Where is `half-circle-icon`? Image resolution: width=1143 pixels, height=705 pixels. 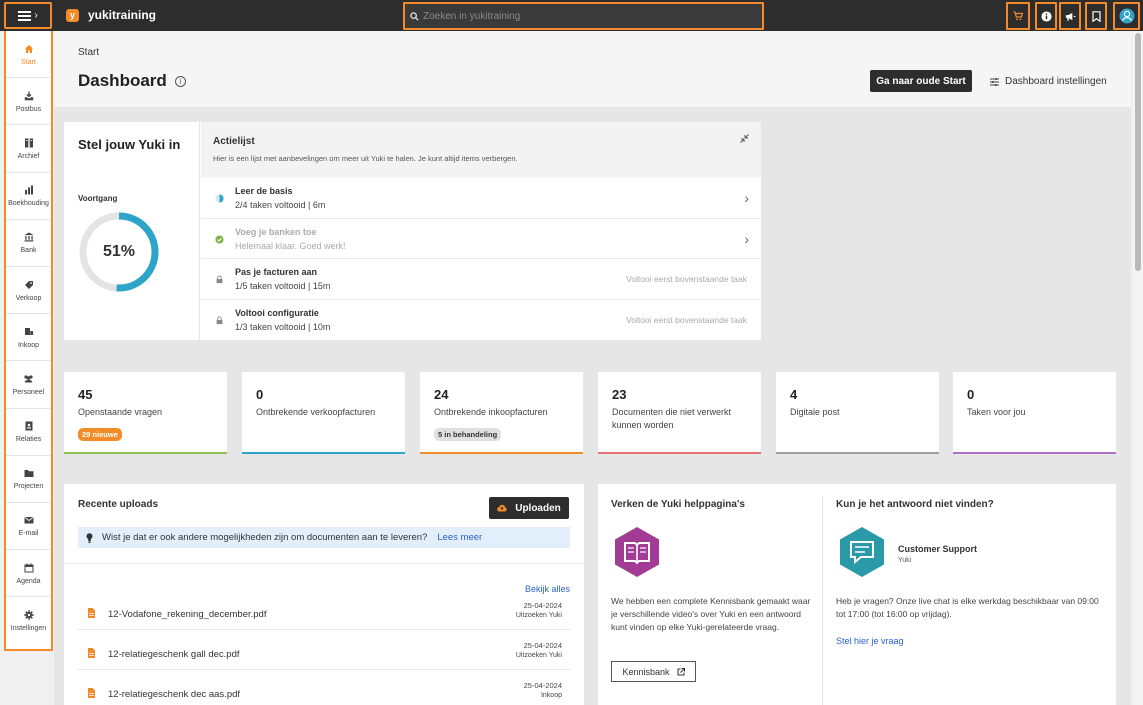 half-circle-icon is located at coordinates (219, 198).